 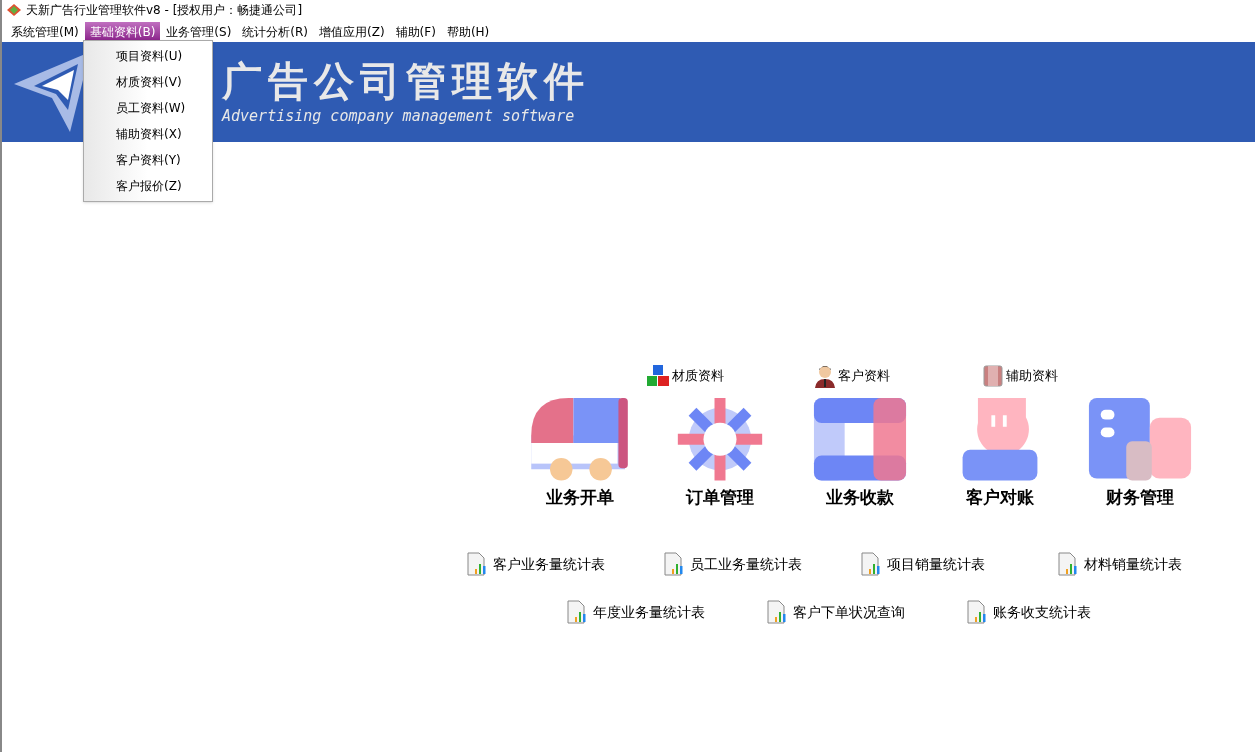 What do you see at coordinates (762, 564) in the screenshot?
I see `report-link: 员工业务量统计表` at bounding box center [762, 564].